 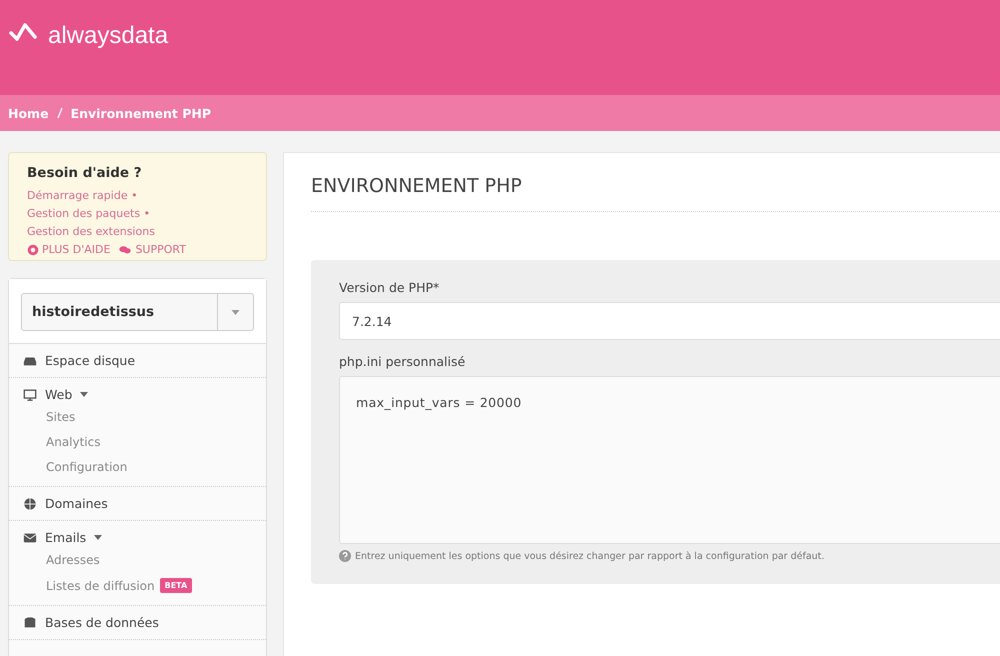 I want to click on nav-subitem: Sites, so click(x=137, y=417).